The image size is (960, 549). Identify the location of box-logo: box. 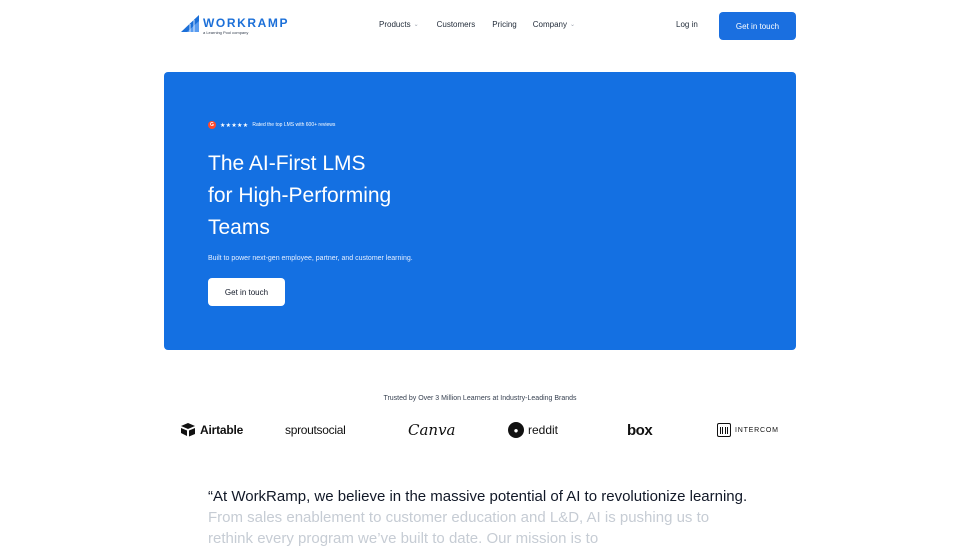
(640, 430).